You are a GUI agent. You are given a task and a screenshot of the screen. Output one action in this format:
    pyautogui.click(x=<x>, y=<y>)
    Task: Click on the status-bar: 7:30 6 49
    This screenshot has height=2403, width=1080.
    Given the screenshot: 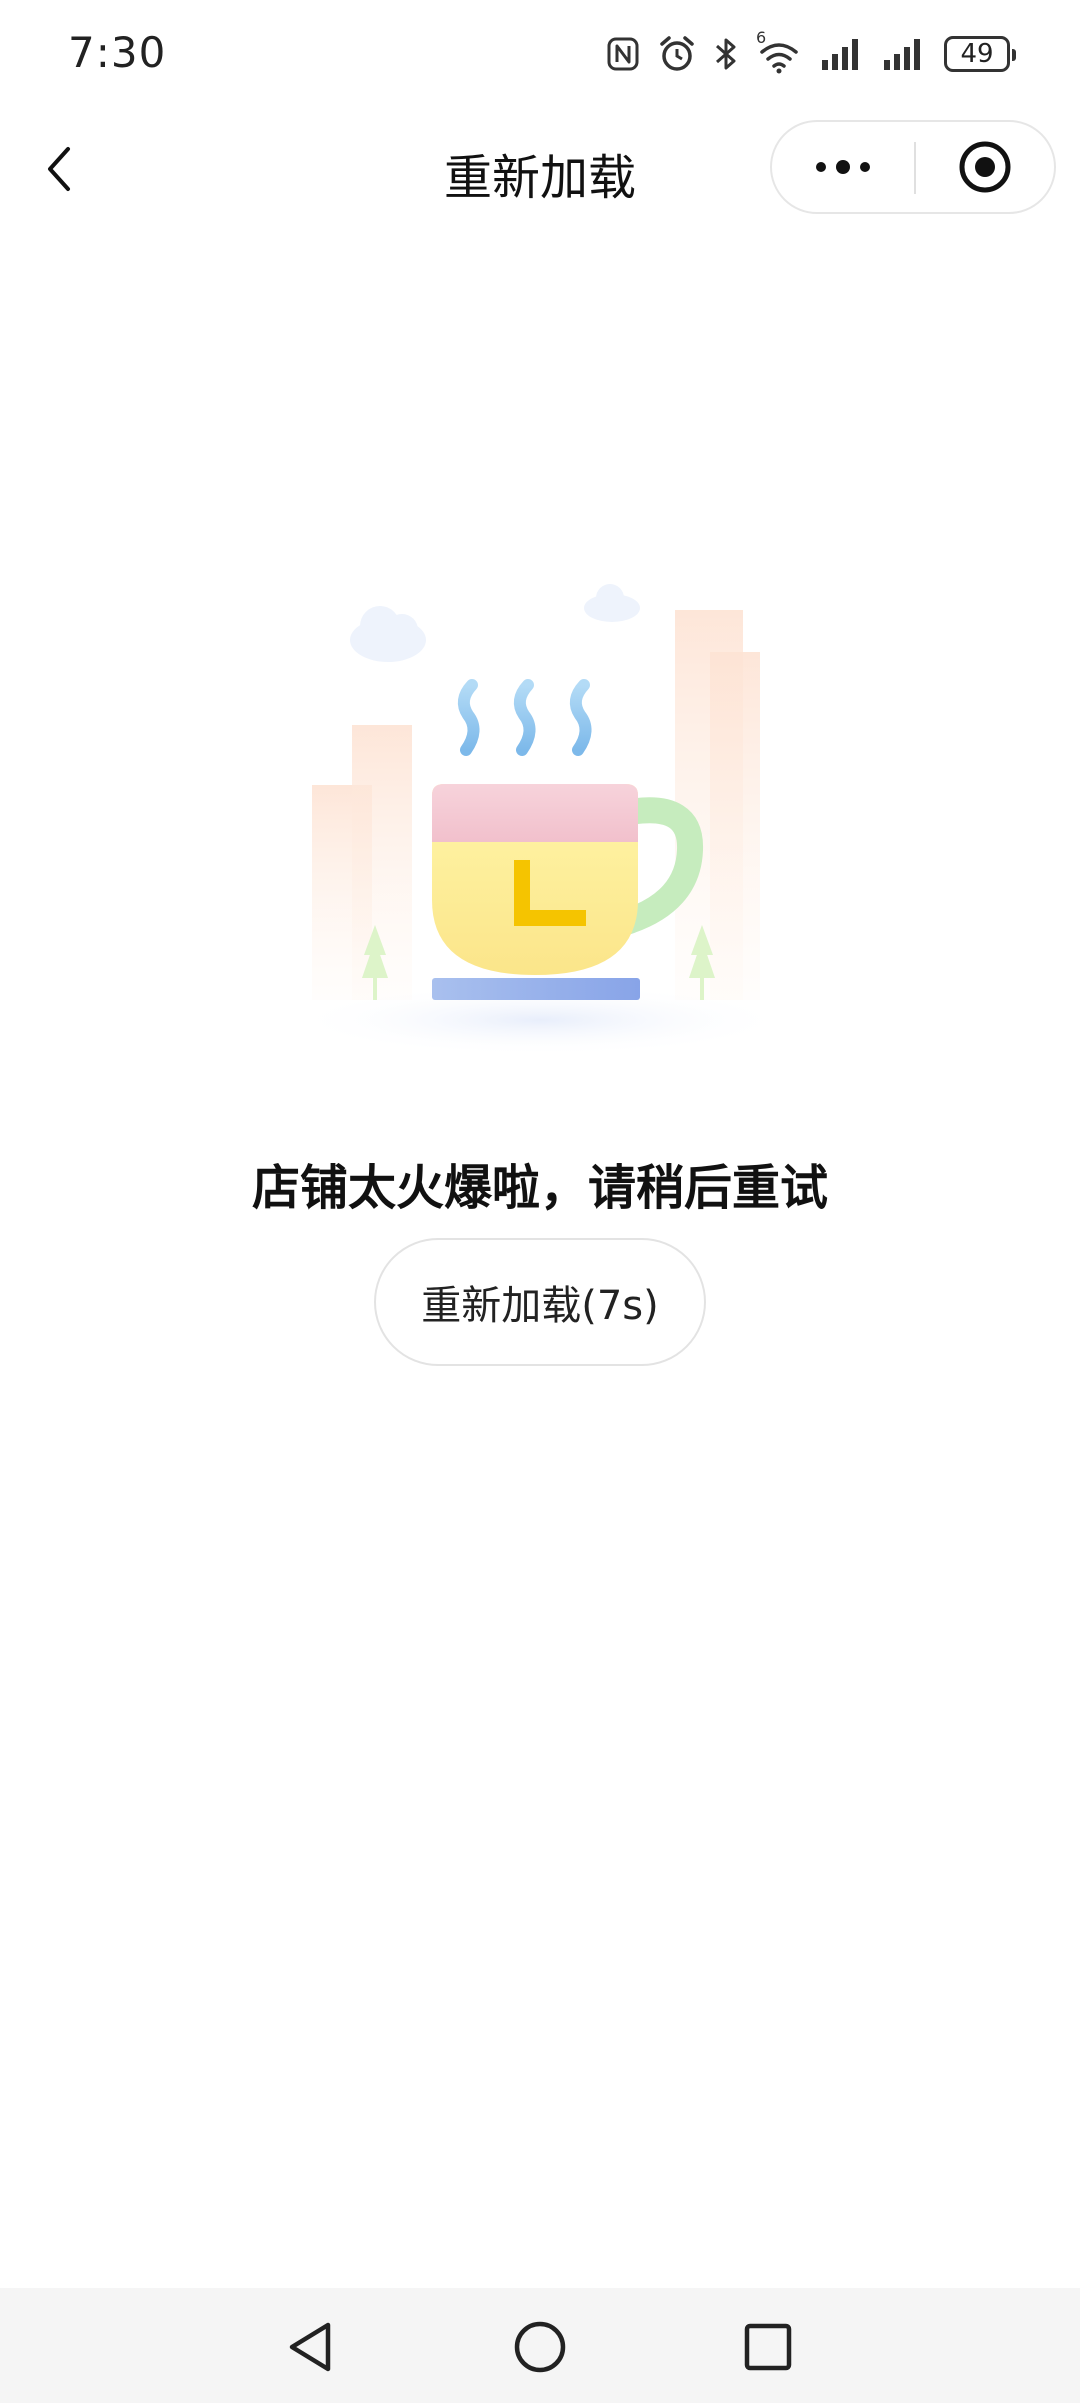 What is the action you would take?
    pyautogui.click(x=540, y=55)
    